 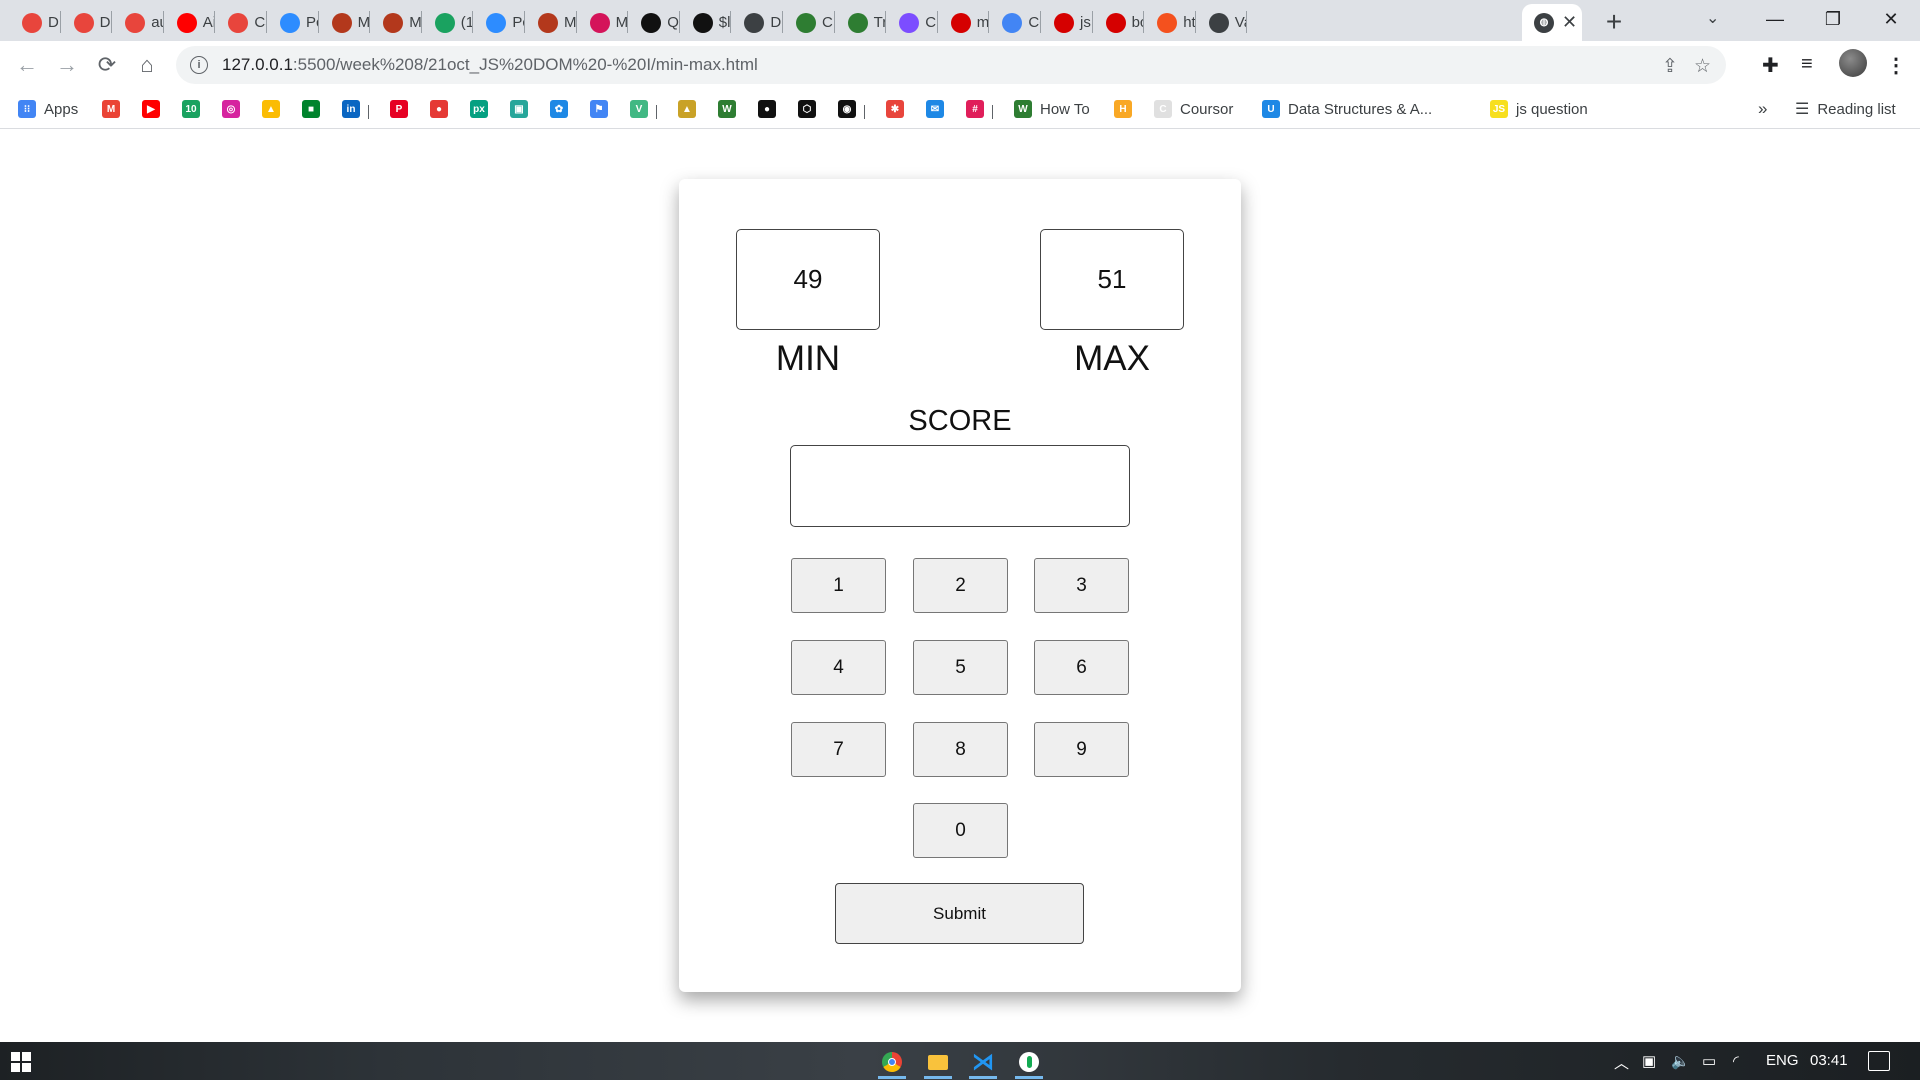 What do you see at coordinates (1670, 66) in the screenshot?
I see `share-icon: ⇪` at bounding box center [1670, 66].